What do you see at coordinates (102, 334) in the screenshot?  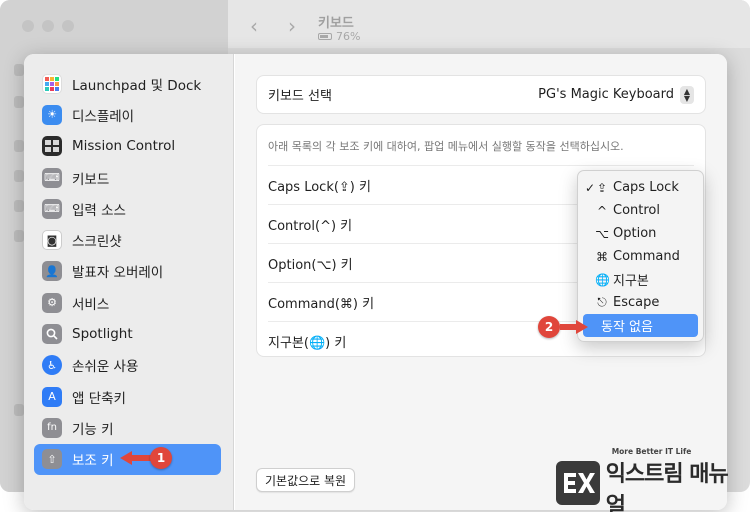 I see `sidebar-item-label: Spotlight` at bounding box center [102, 334].